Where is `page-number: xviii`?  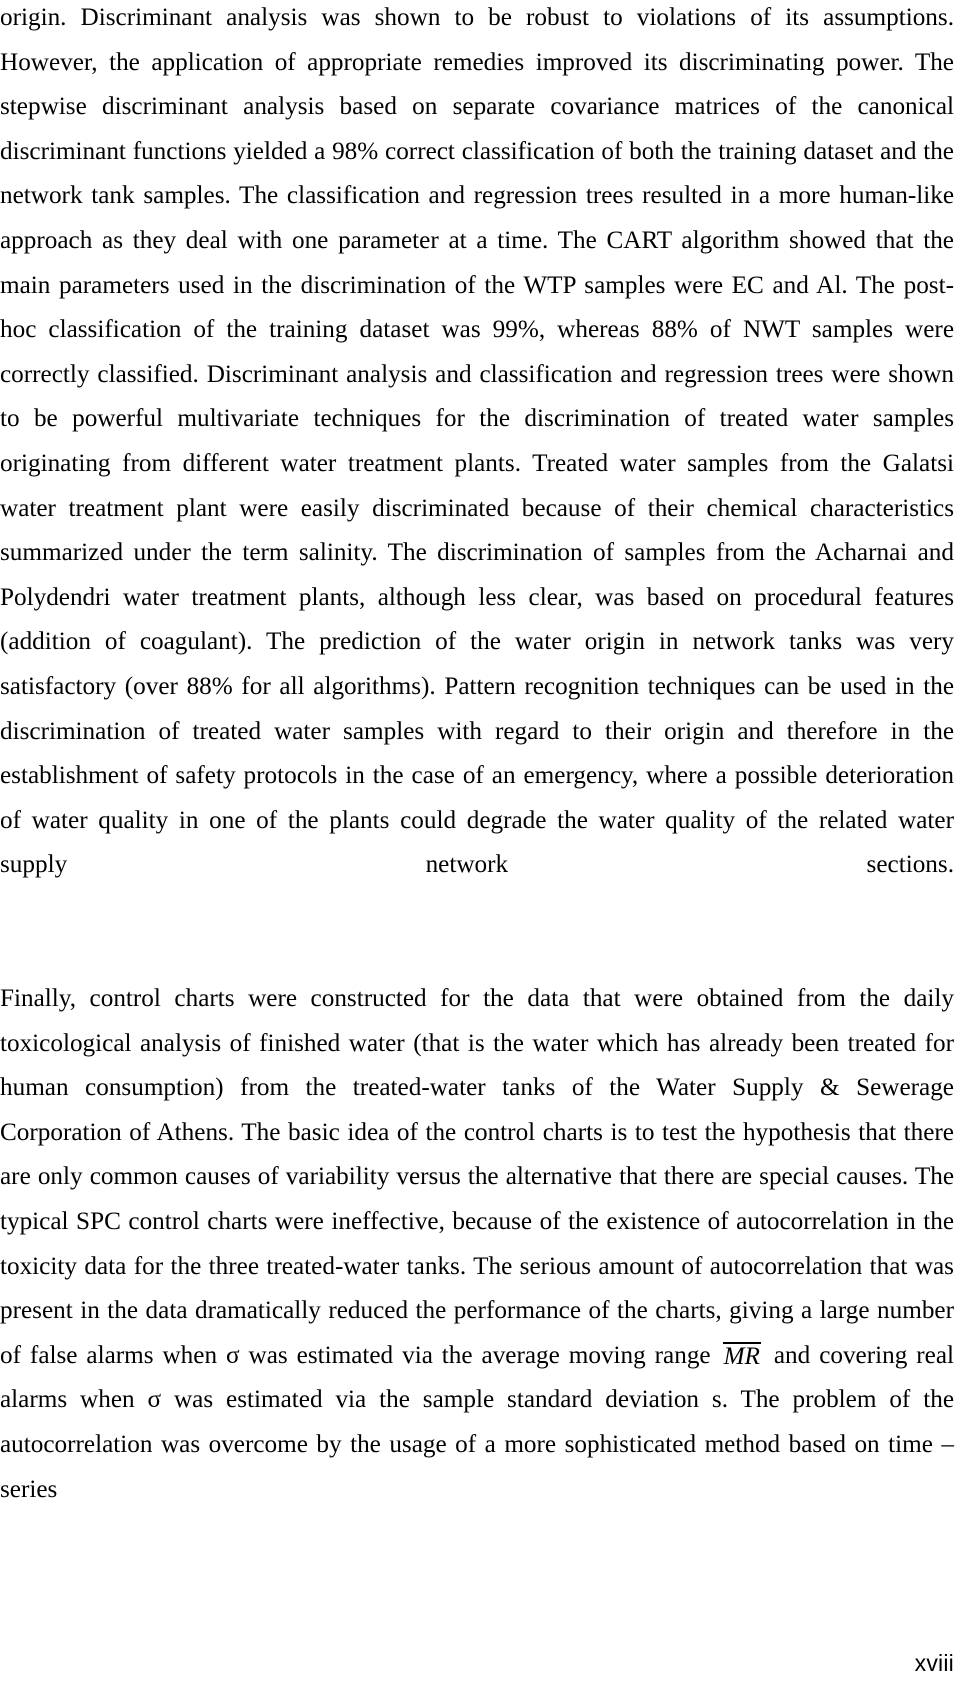 page-number: xviii is located at coordinates (934, 1663).